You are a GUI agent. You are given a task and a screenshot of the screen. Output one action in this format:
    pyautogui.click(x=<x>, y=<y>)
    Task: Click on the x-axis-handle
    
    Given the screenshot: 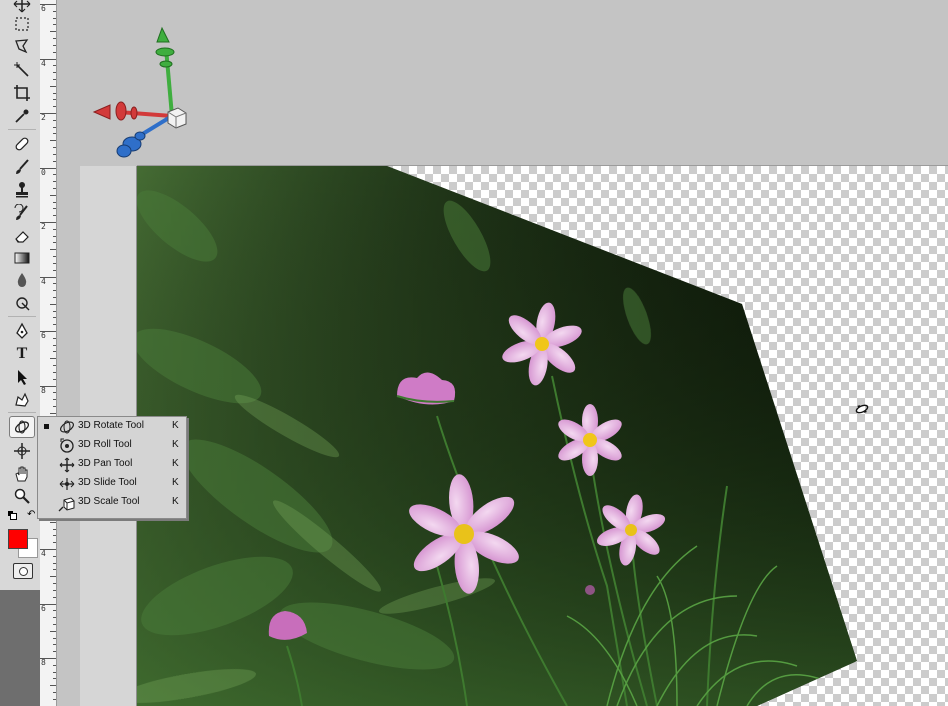 What is the action you would take?
    pyautogui.click(x=132, y=111)
    